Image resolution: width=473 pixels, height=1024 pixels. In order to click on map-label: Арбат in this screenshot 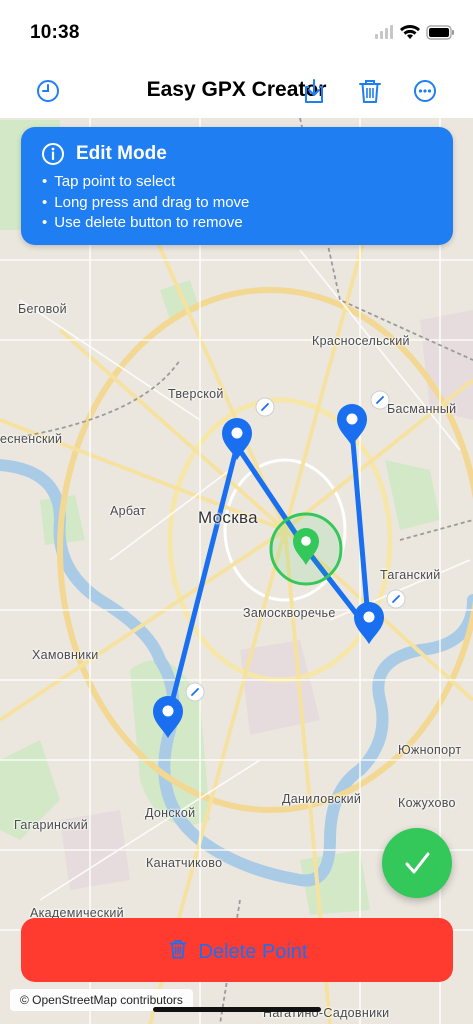, I will do `click(128, 511)`.